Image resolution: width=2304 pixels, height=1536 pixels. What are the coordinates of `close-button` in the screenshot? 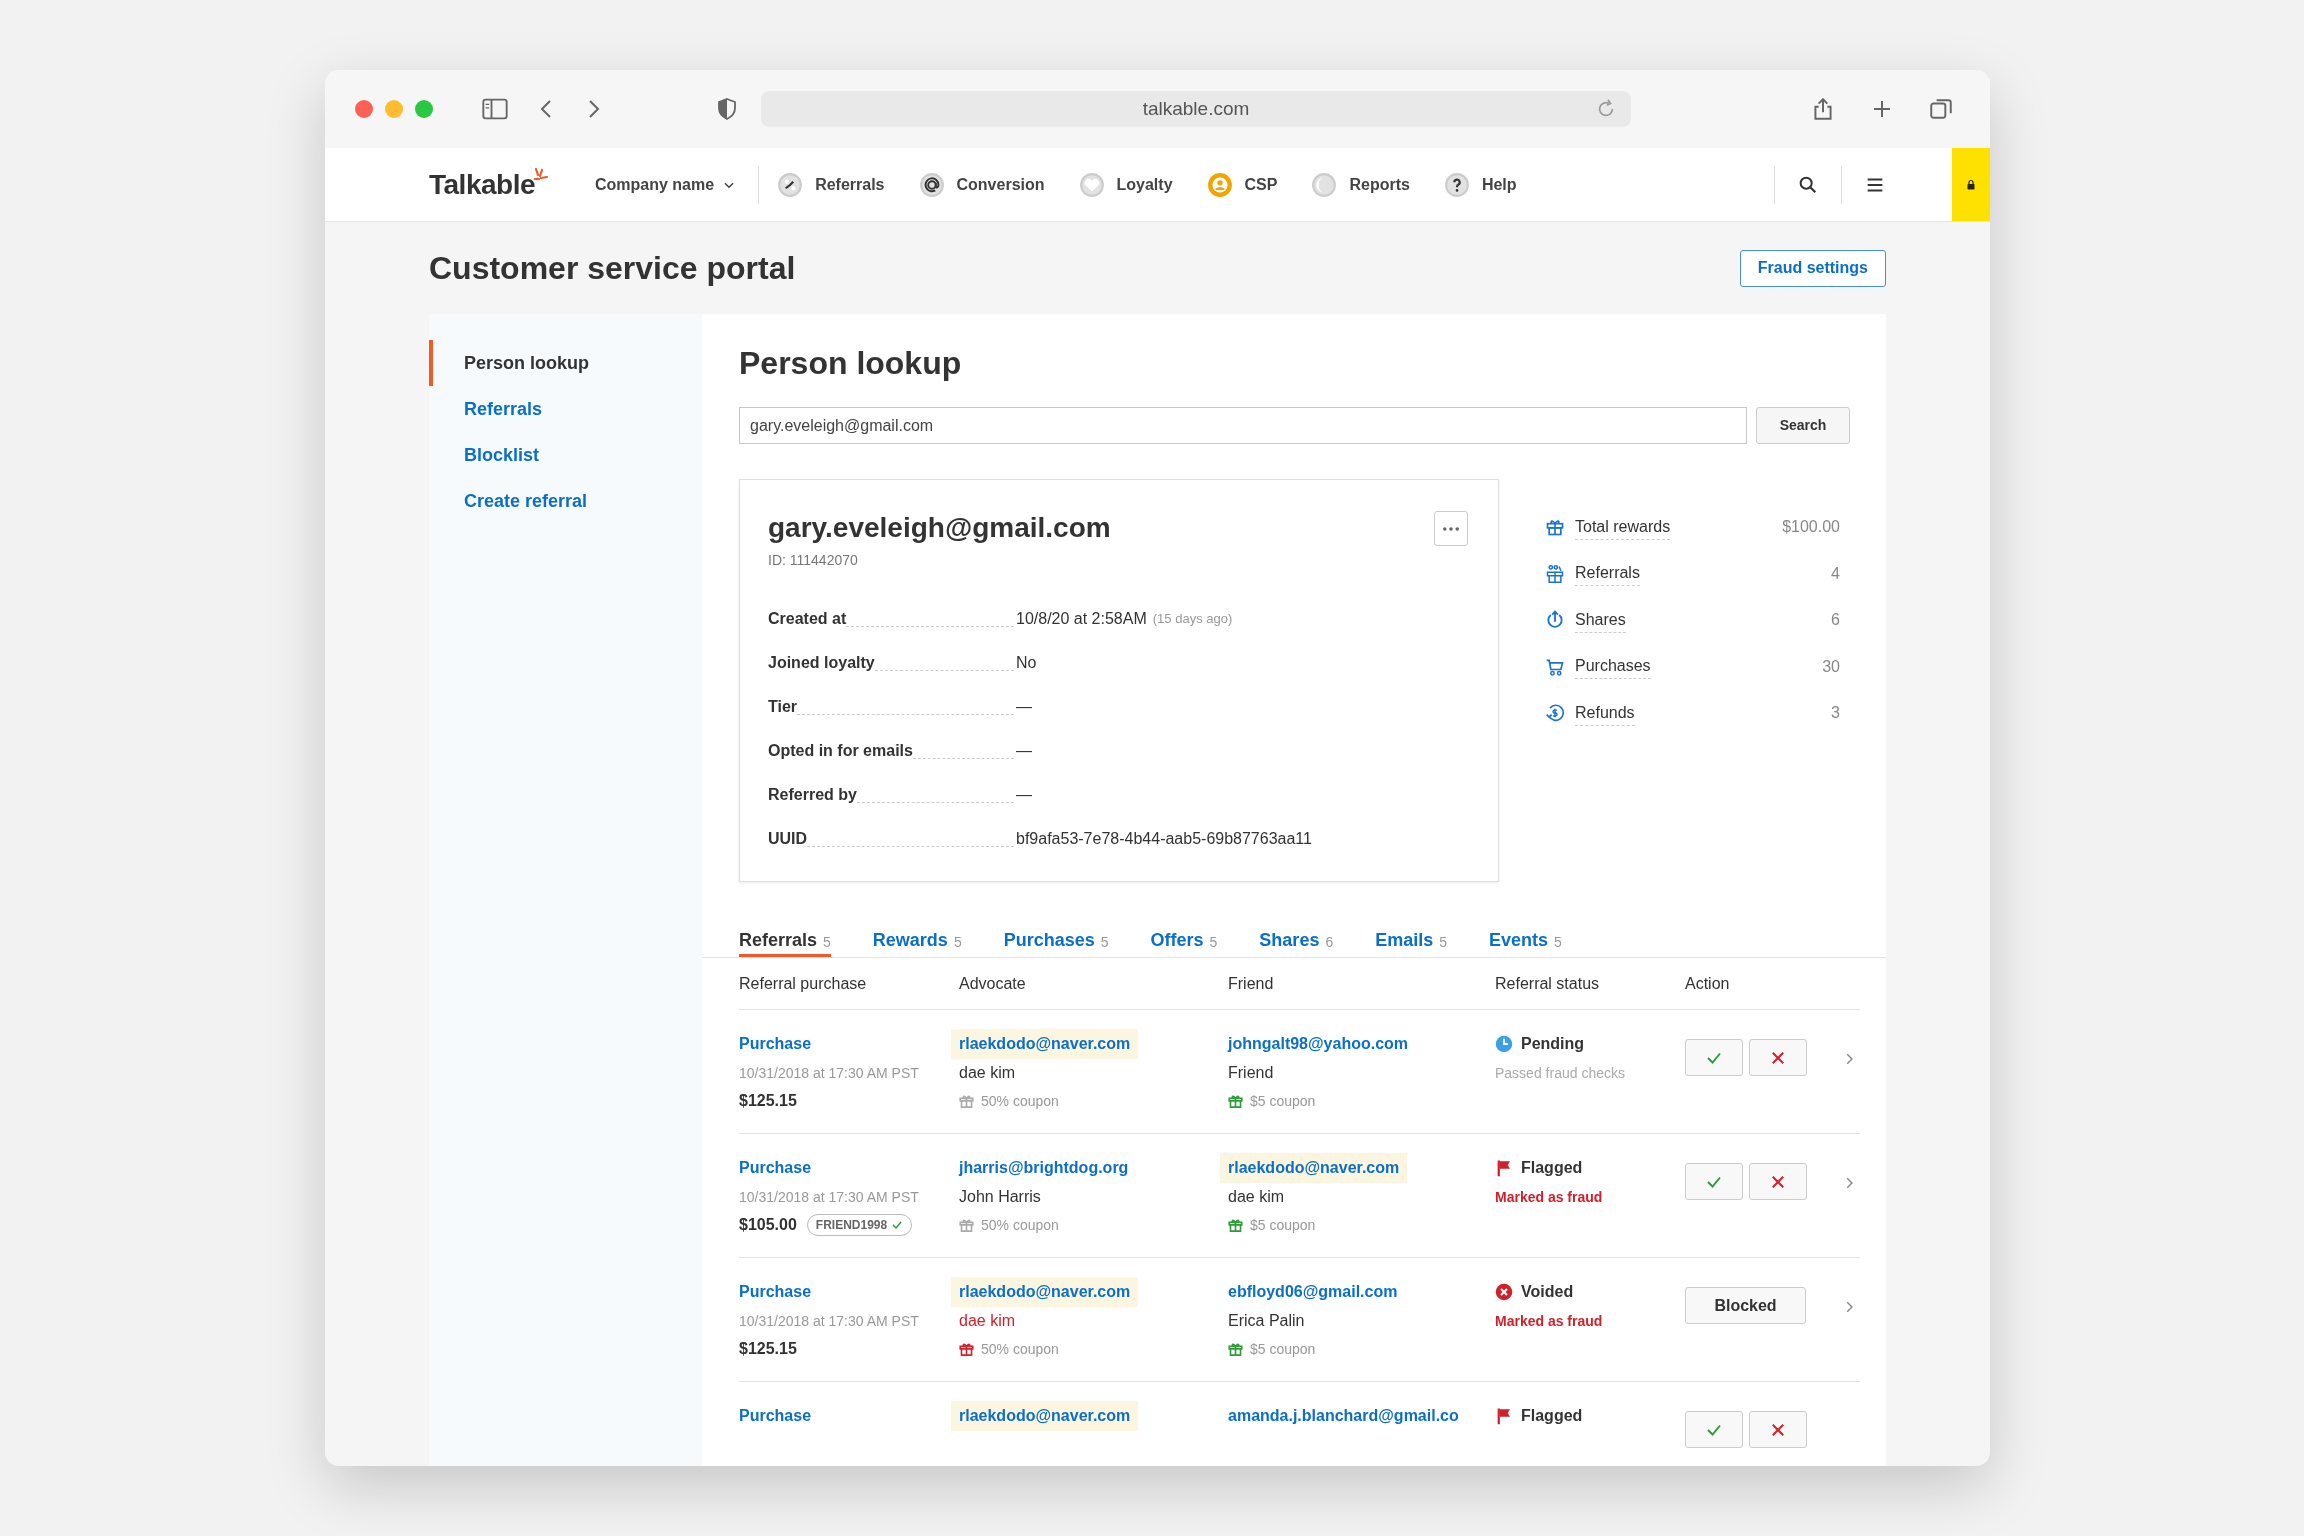 It's located at (364, 109).